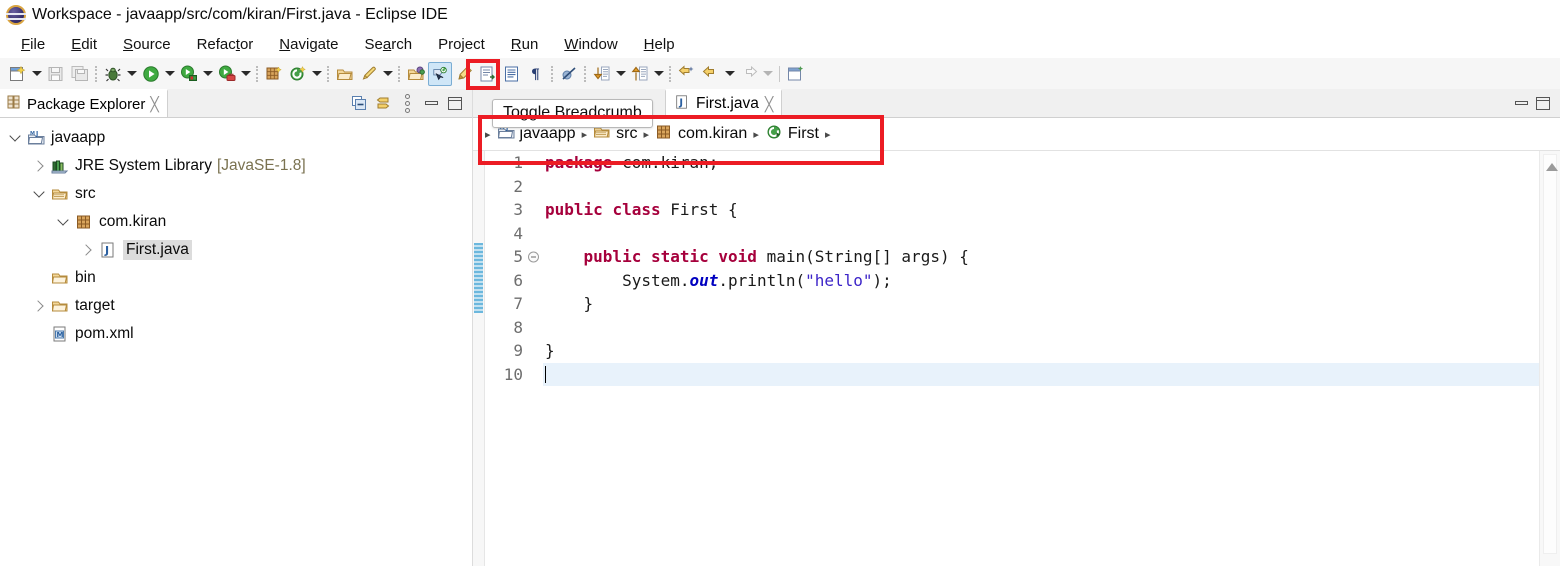 The width and height of the screenshot is (1560, 566). What do you see at coordinates (464, 74) in the screenshot?
I see `highlighter-icon` at bounding box center [464, 74].